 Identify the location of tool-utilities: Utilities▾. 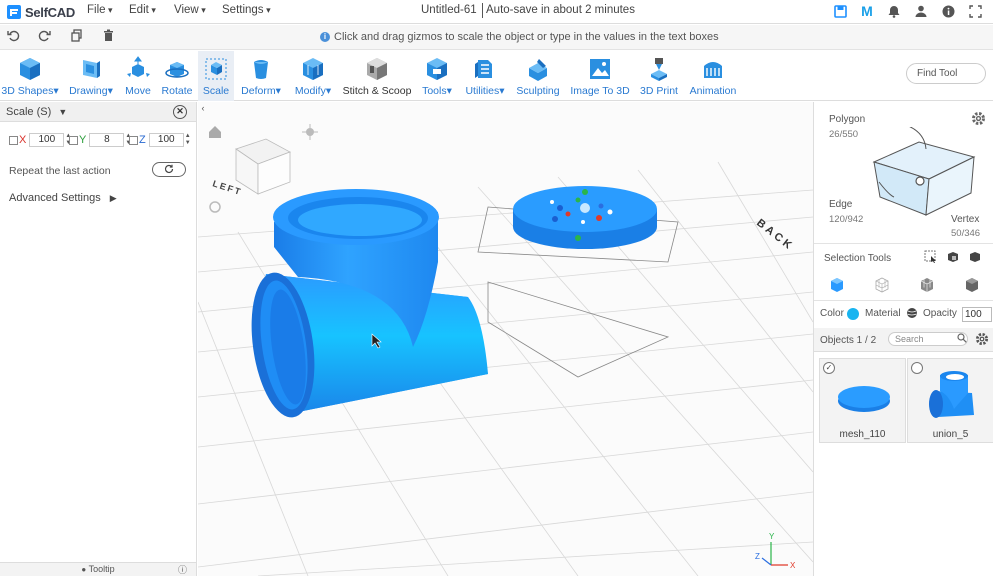
(485, 76).